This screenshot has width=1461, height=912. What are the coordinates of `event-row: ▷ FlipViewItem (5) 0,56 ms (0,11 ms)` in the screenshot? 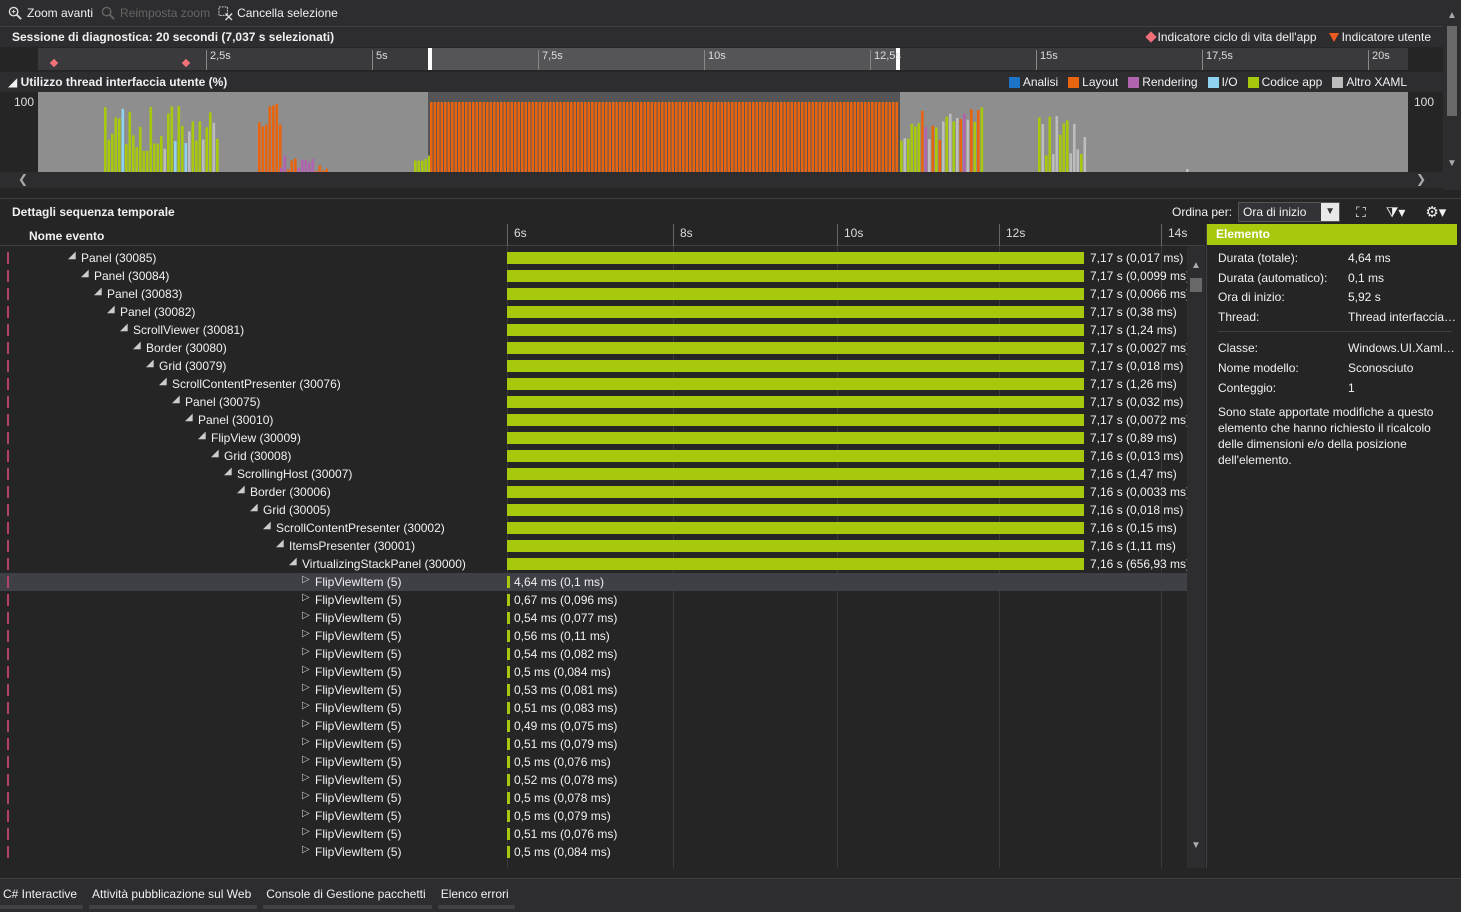 It's located at (593, 636).